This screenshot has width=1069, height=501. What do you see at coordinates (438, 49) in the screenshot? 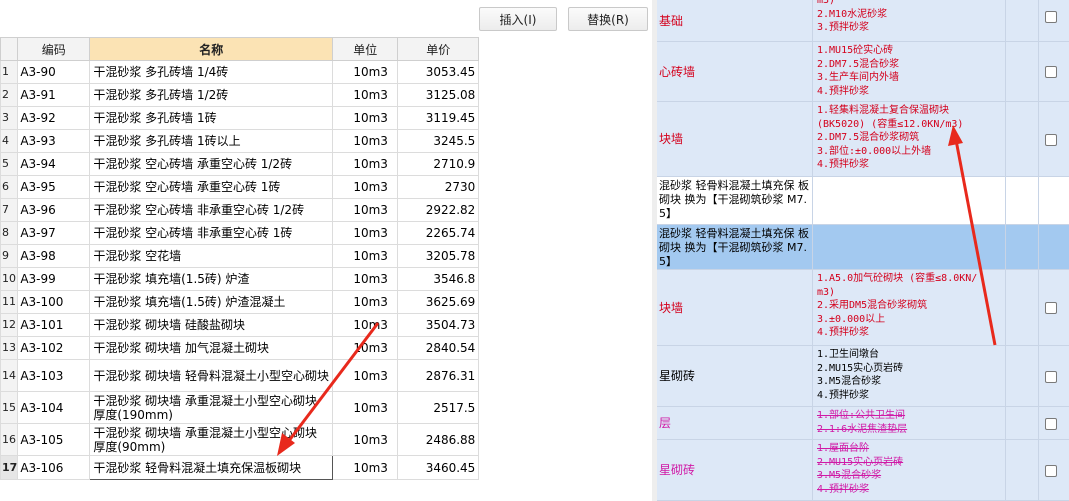
I see `column-header-price: 单价` at bounding box center [438, 49].